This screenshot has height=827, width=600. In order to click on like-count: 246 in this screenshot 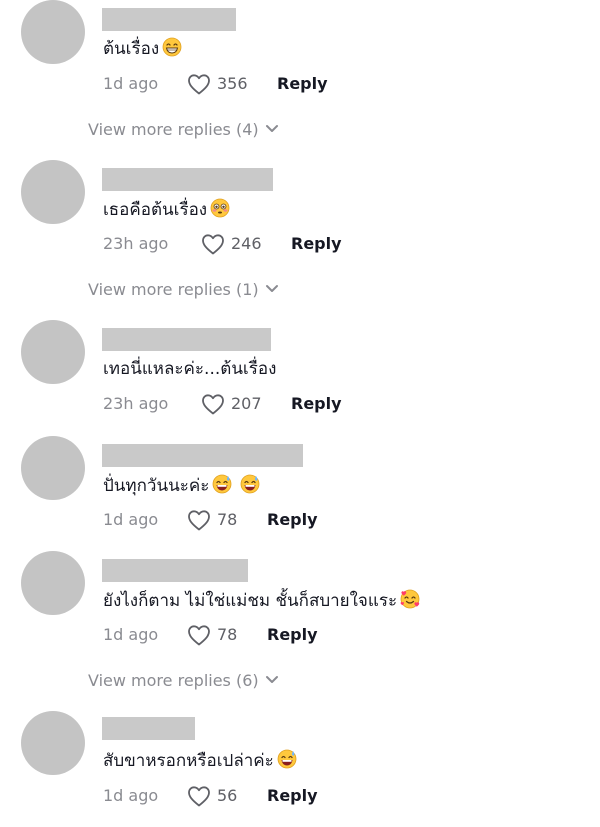, I will do `click(246, 243)`.